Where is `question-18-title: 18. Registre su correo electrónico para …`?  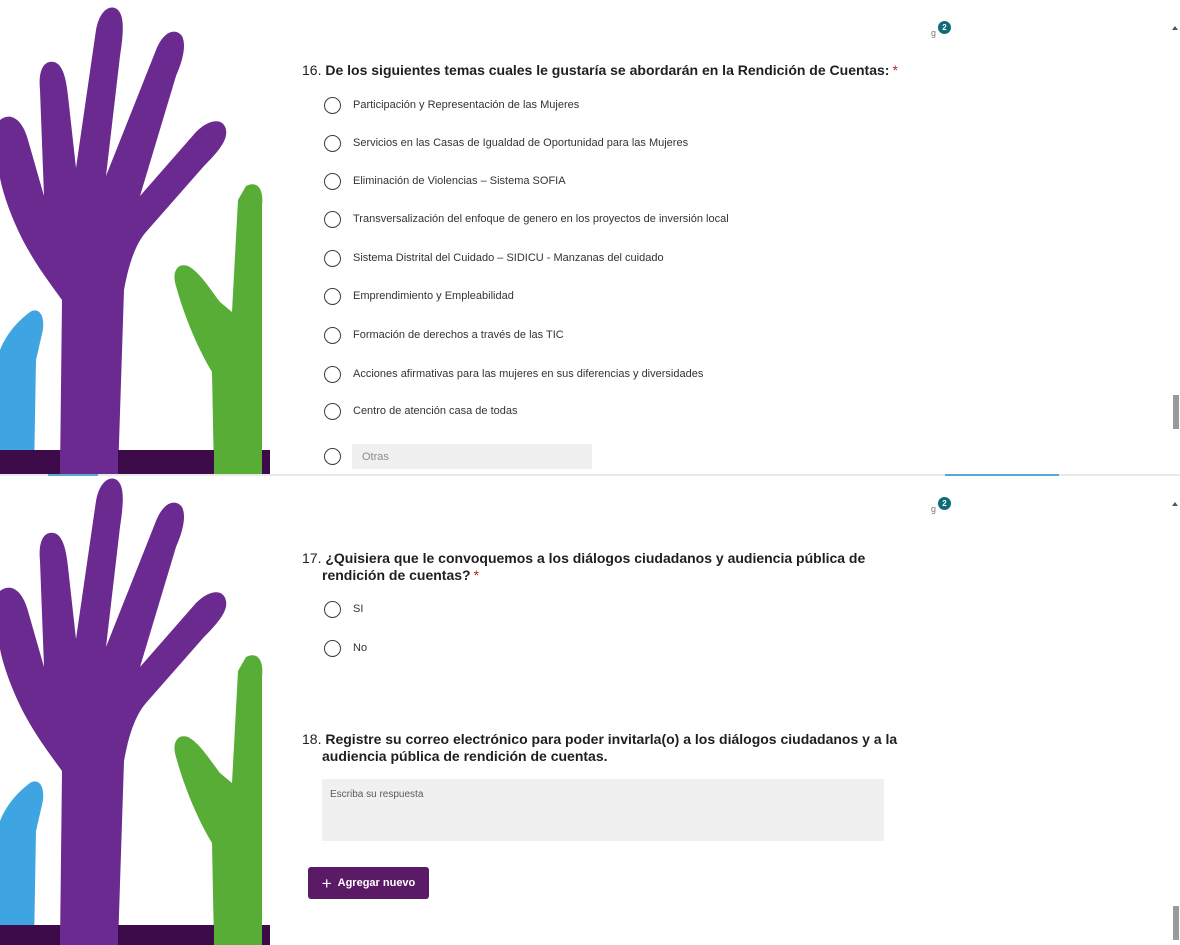 question-18-title: 18. Registre su correo electrónico para … is located at coordinates (599, 748).